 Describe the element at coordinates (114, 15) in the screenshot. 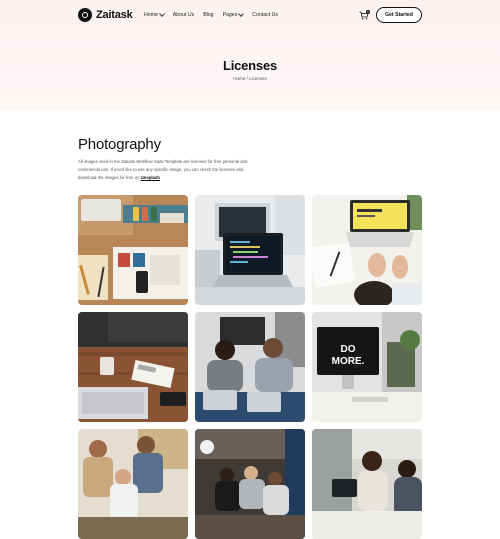

I see `brand-name: Zaitask` at that location.